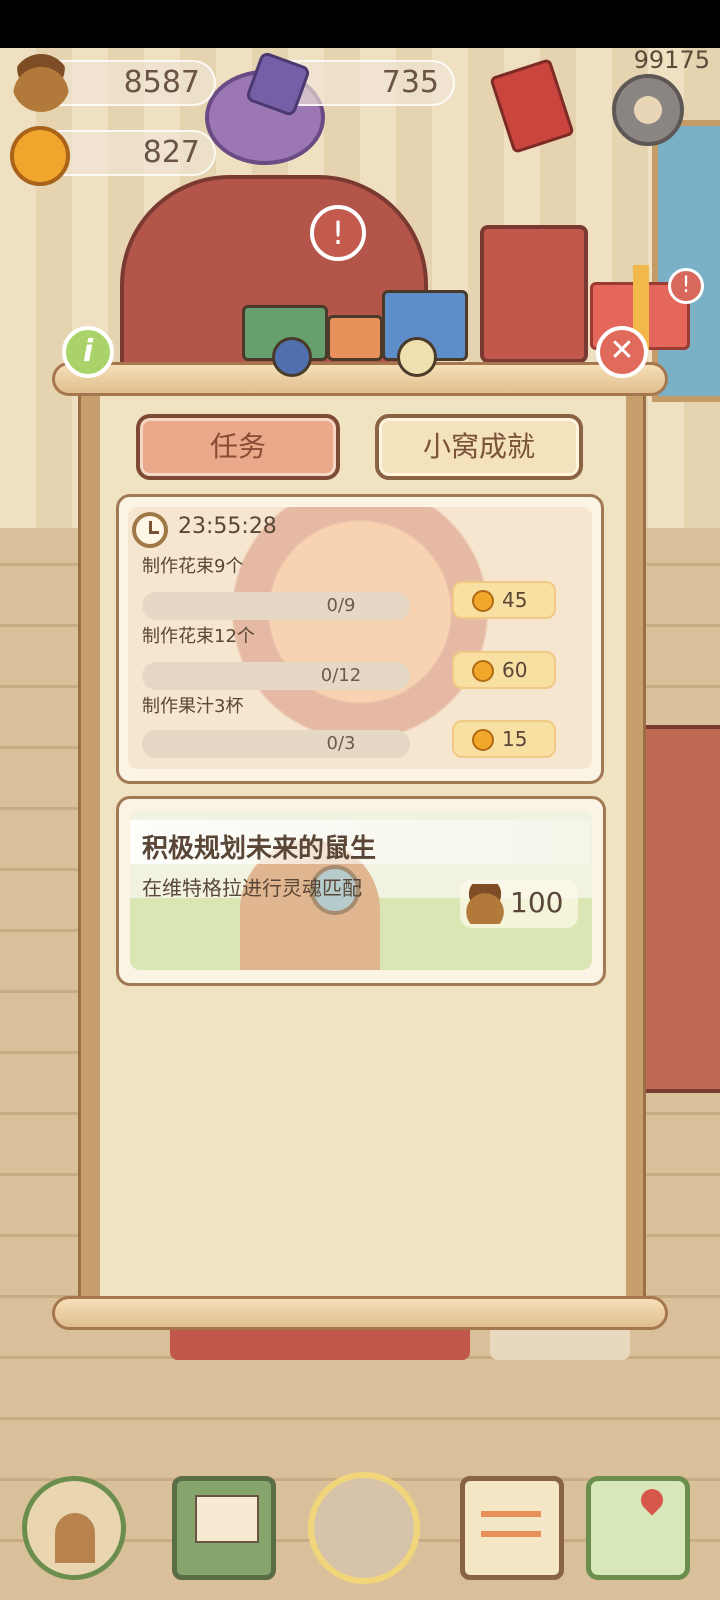  I want to click on tab-tasks: 任务, so click(238, 447).